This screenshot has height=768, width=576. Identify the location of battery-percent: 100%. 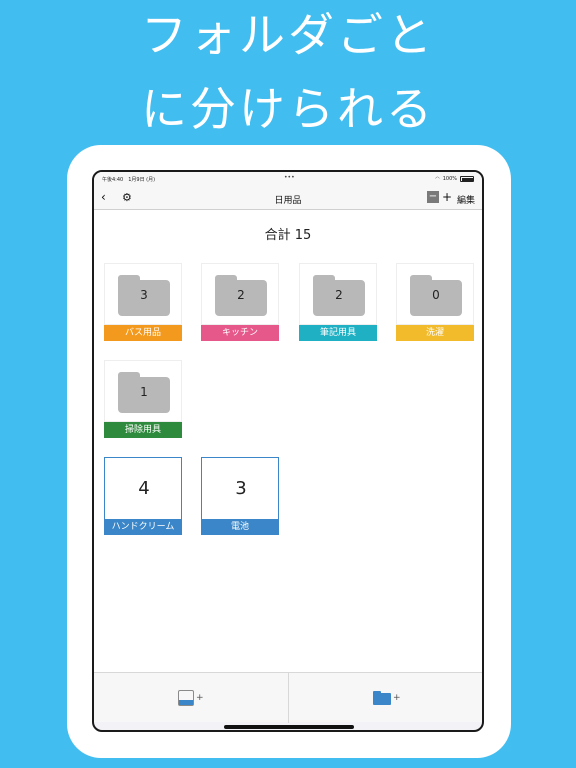
(449, 179).